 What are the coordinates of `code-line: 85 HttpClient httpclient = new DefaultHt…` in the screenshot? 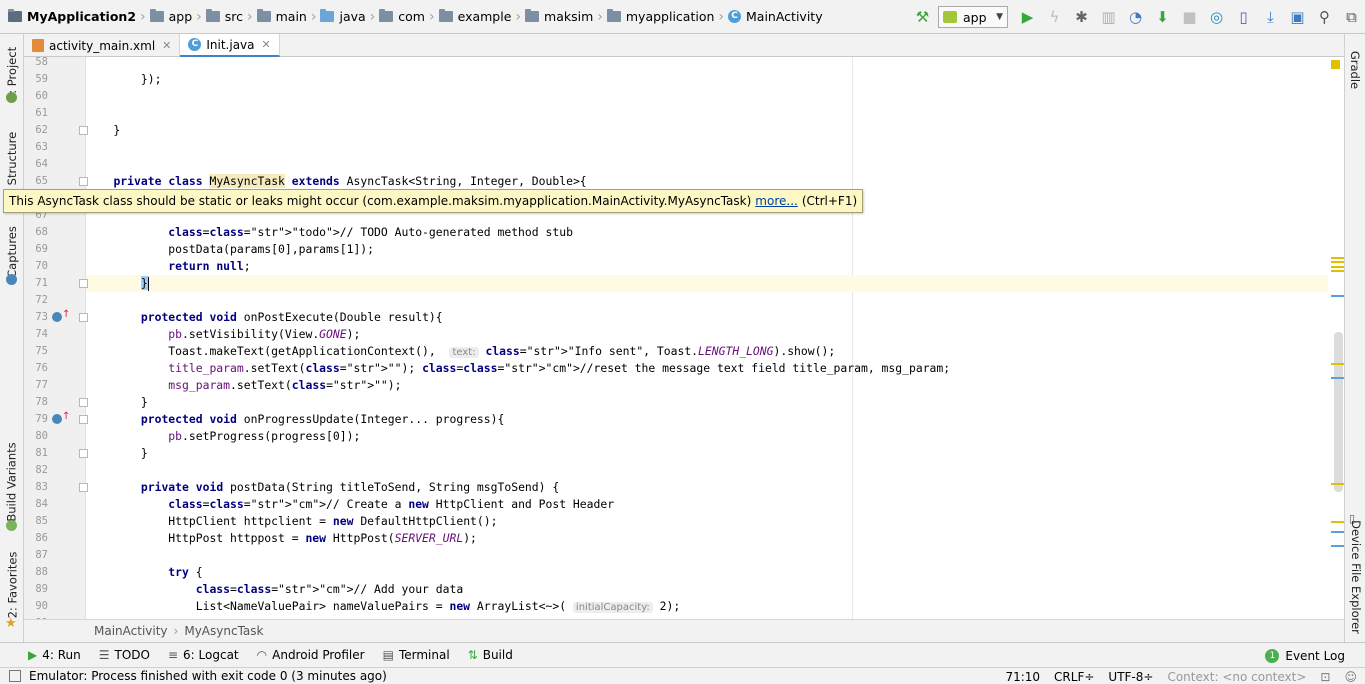 It's located at (681, 521).